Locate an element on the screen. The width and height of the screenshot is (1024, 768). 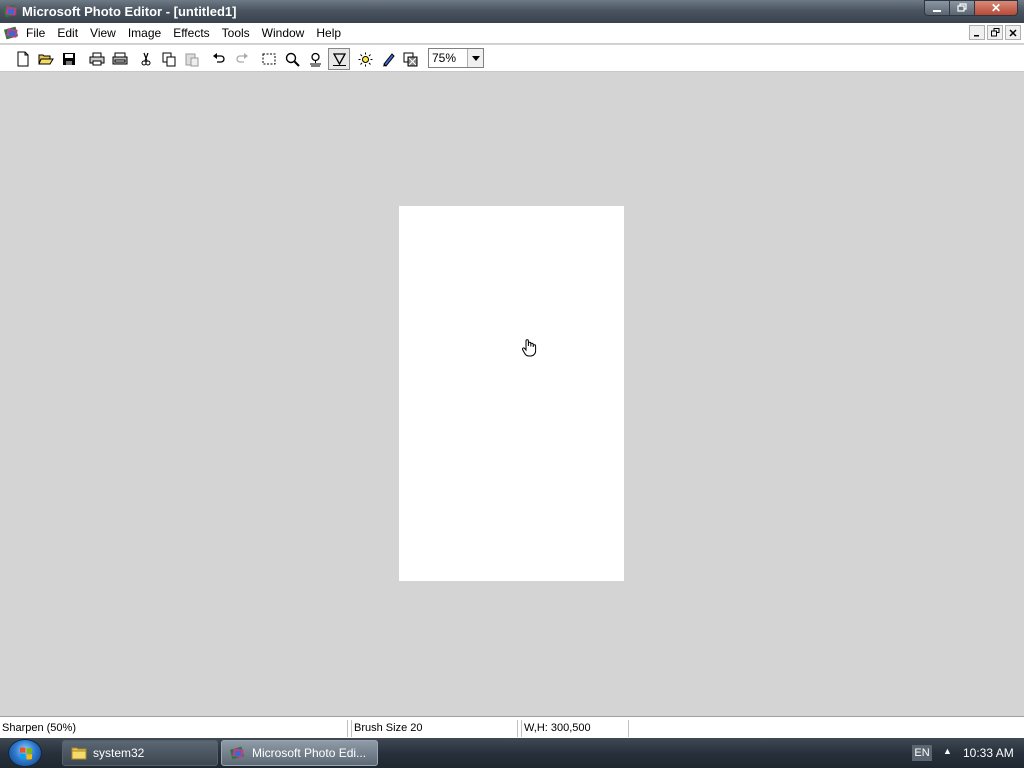
smudge-icon is located at coordinates (315, 59).